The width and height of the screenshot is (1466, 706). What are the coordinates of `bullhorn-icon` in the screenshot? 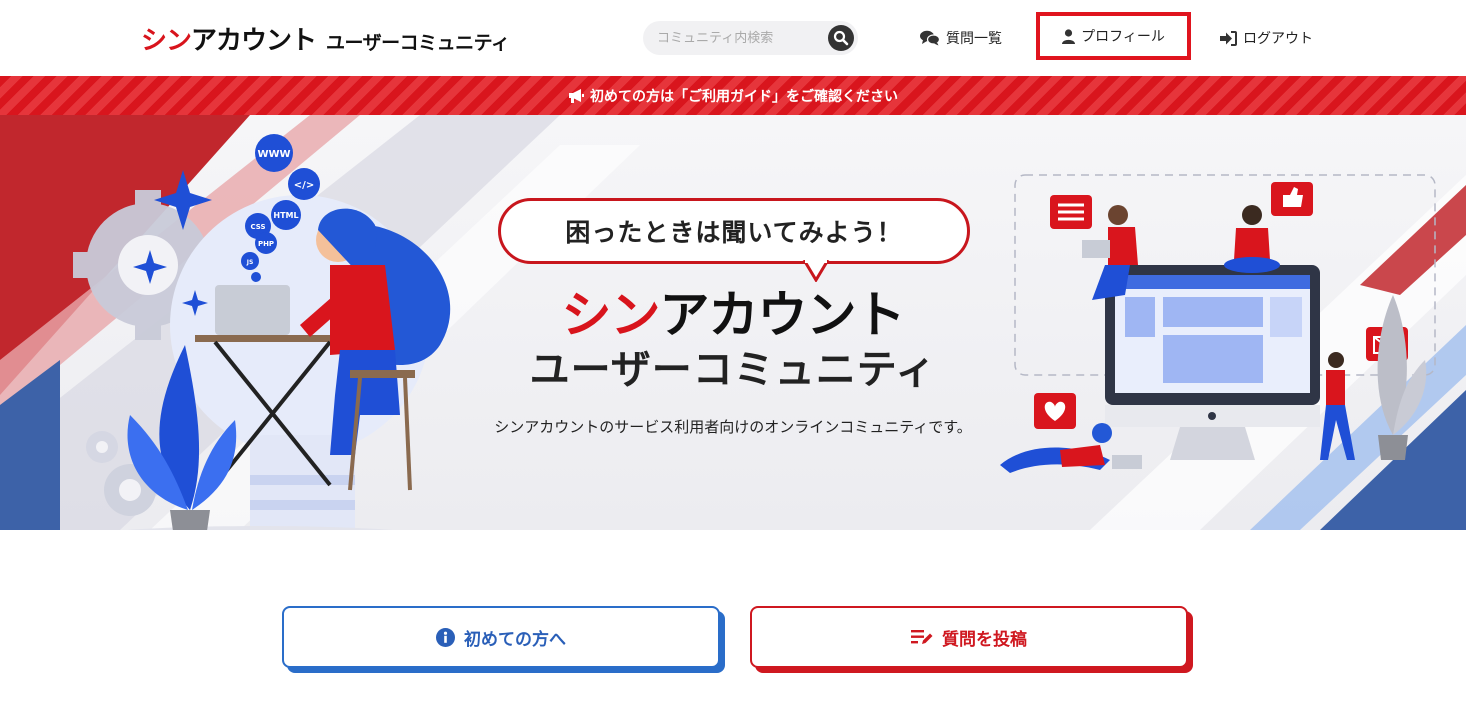 It's located at (576, 95).